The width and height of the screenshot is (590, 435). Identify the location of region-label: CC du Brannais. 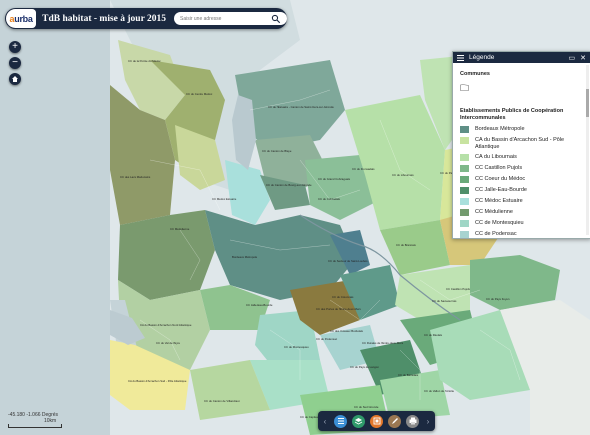
(406, 245).